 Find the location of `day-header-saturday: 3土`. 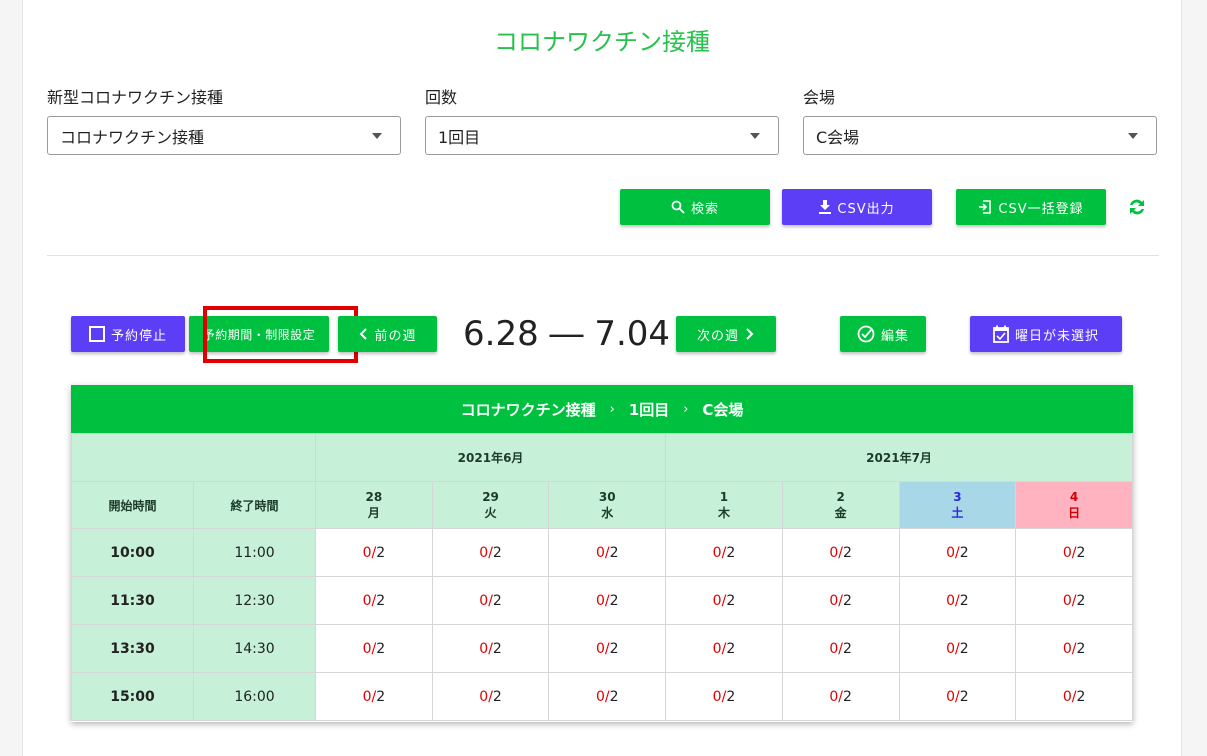

day-header-saturday: 3土 is located at coordinates (957, 505).